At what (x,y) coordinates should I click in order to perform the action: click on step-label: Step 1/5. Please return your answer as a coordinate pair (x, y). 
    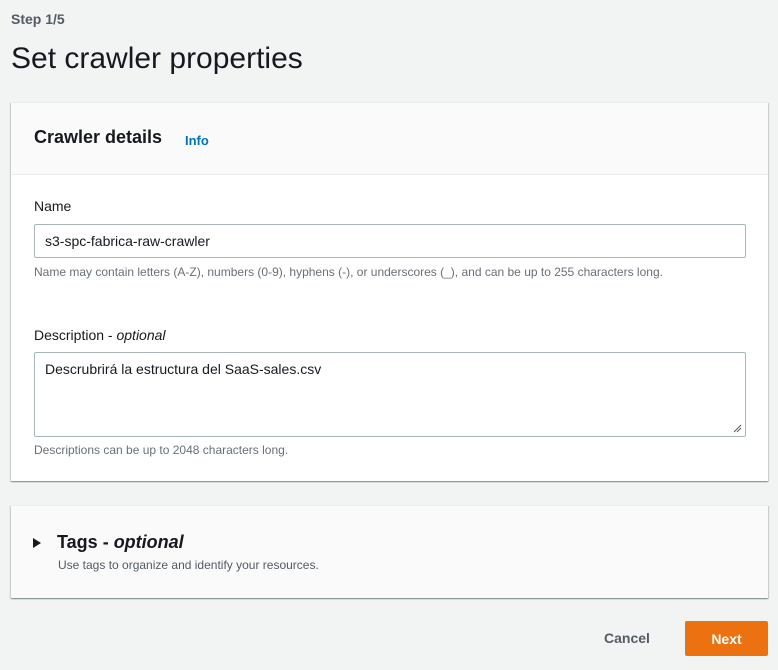
    Looking at the image, I should click on (38, 19).